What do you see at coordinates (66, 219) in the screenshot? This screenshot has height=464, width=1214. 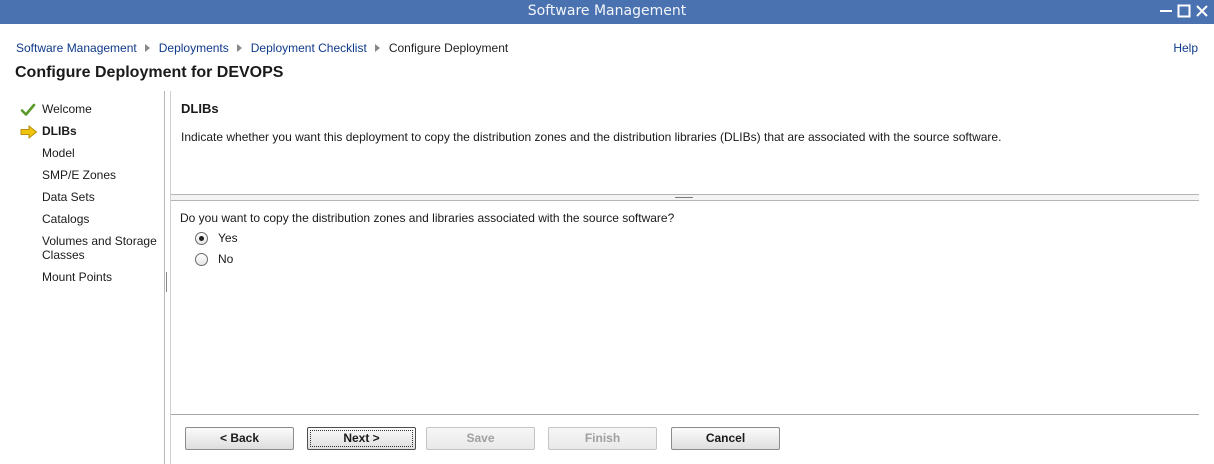 I see `step-label: Catalogs` at bounding box center [66, 219].